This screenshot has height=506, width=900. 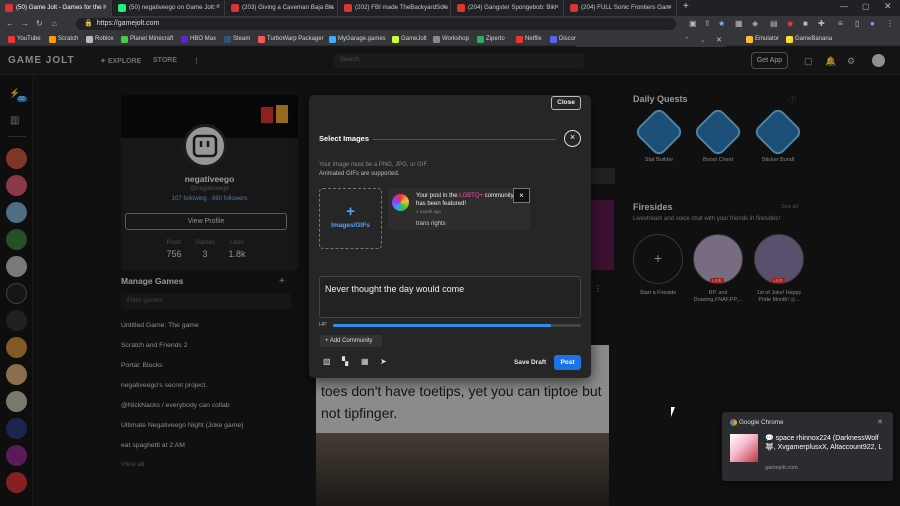 What do you see at coordinates (844, 6) in the screenshot?
I see `minimize-icon: —` at bounding box center [844, 6].